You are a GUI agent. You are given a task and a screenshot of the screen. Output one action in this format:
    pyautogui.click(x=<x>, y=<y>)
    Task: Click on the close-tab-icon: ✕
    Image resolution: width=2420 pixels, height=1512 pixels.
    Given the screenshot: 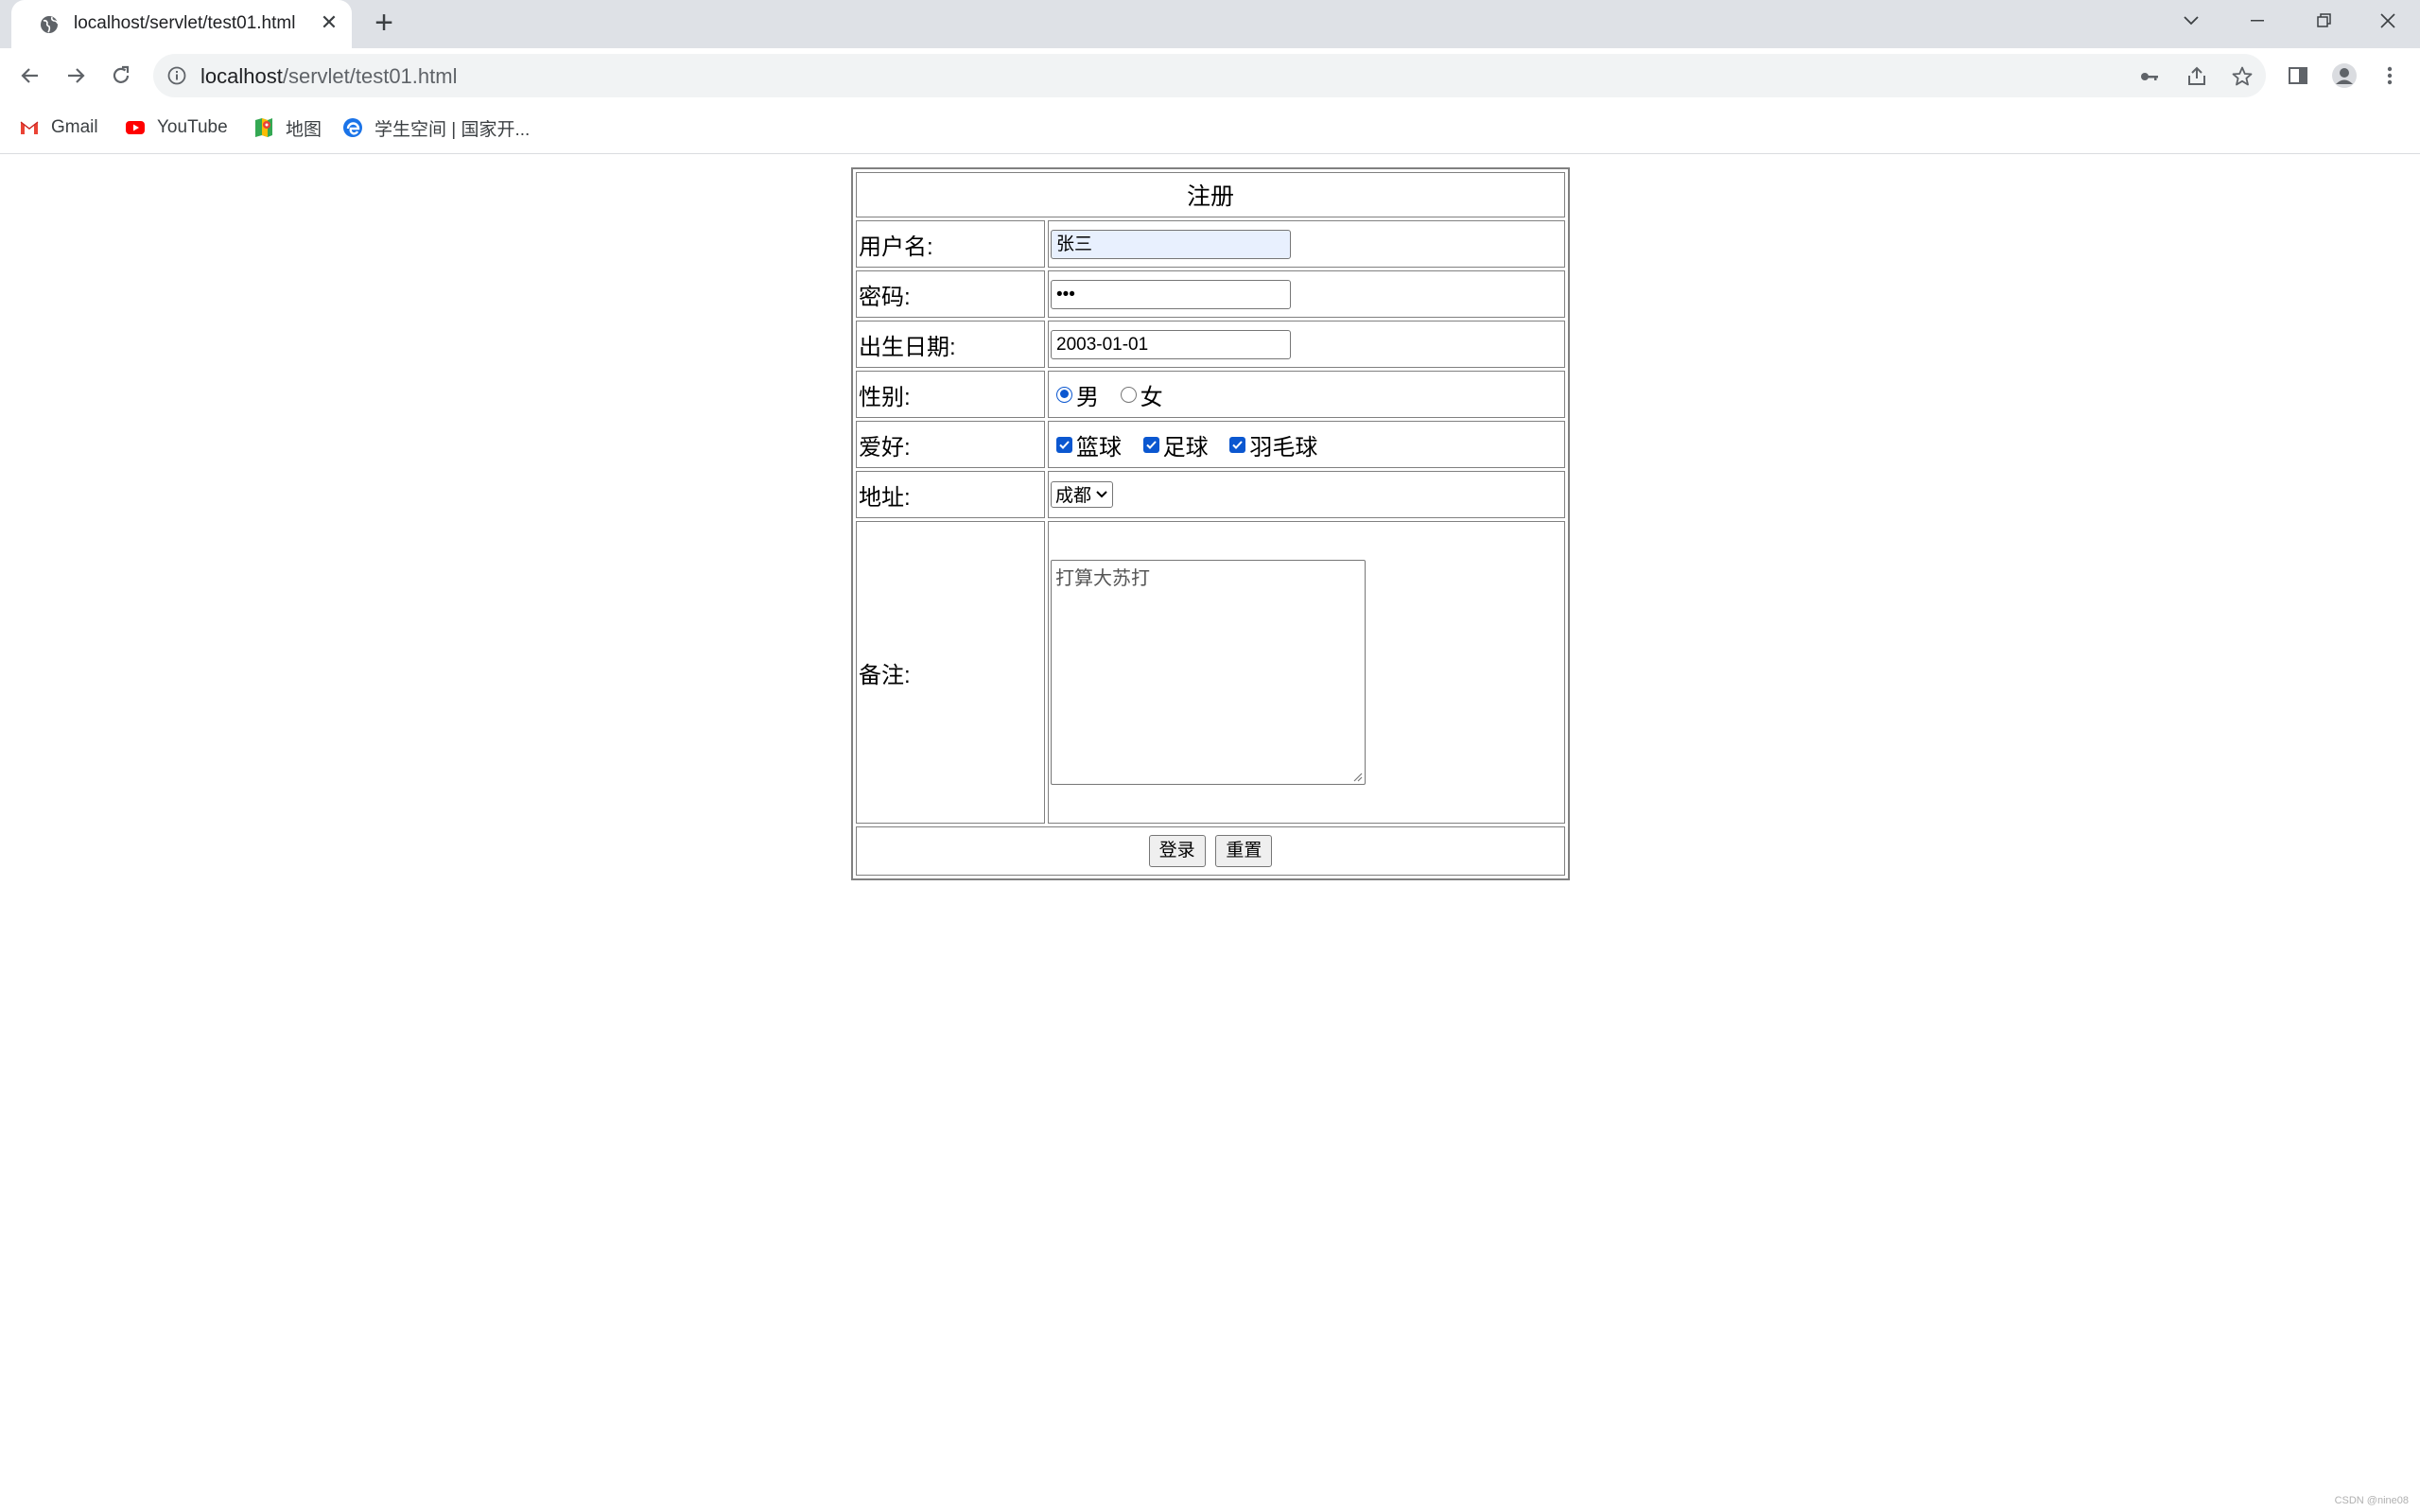 What is the action you would take?
    pyautogui.click(x=329, y=22)
    